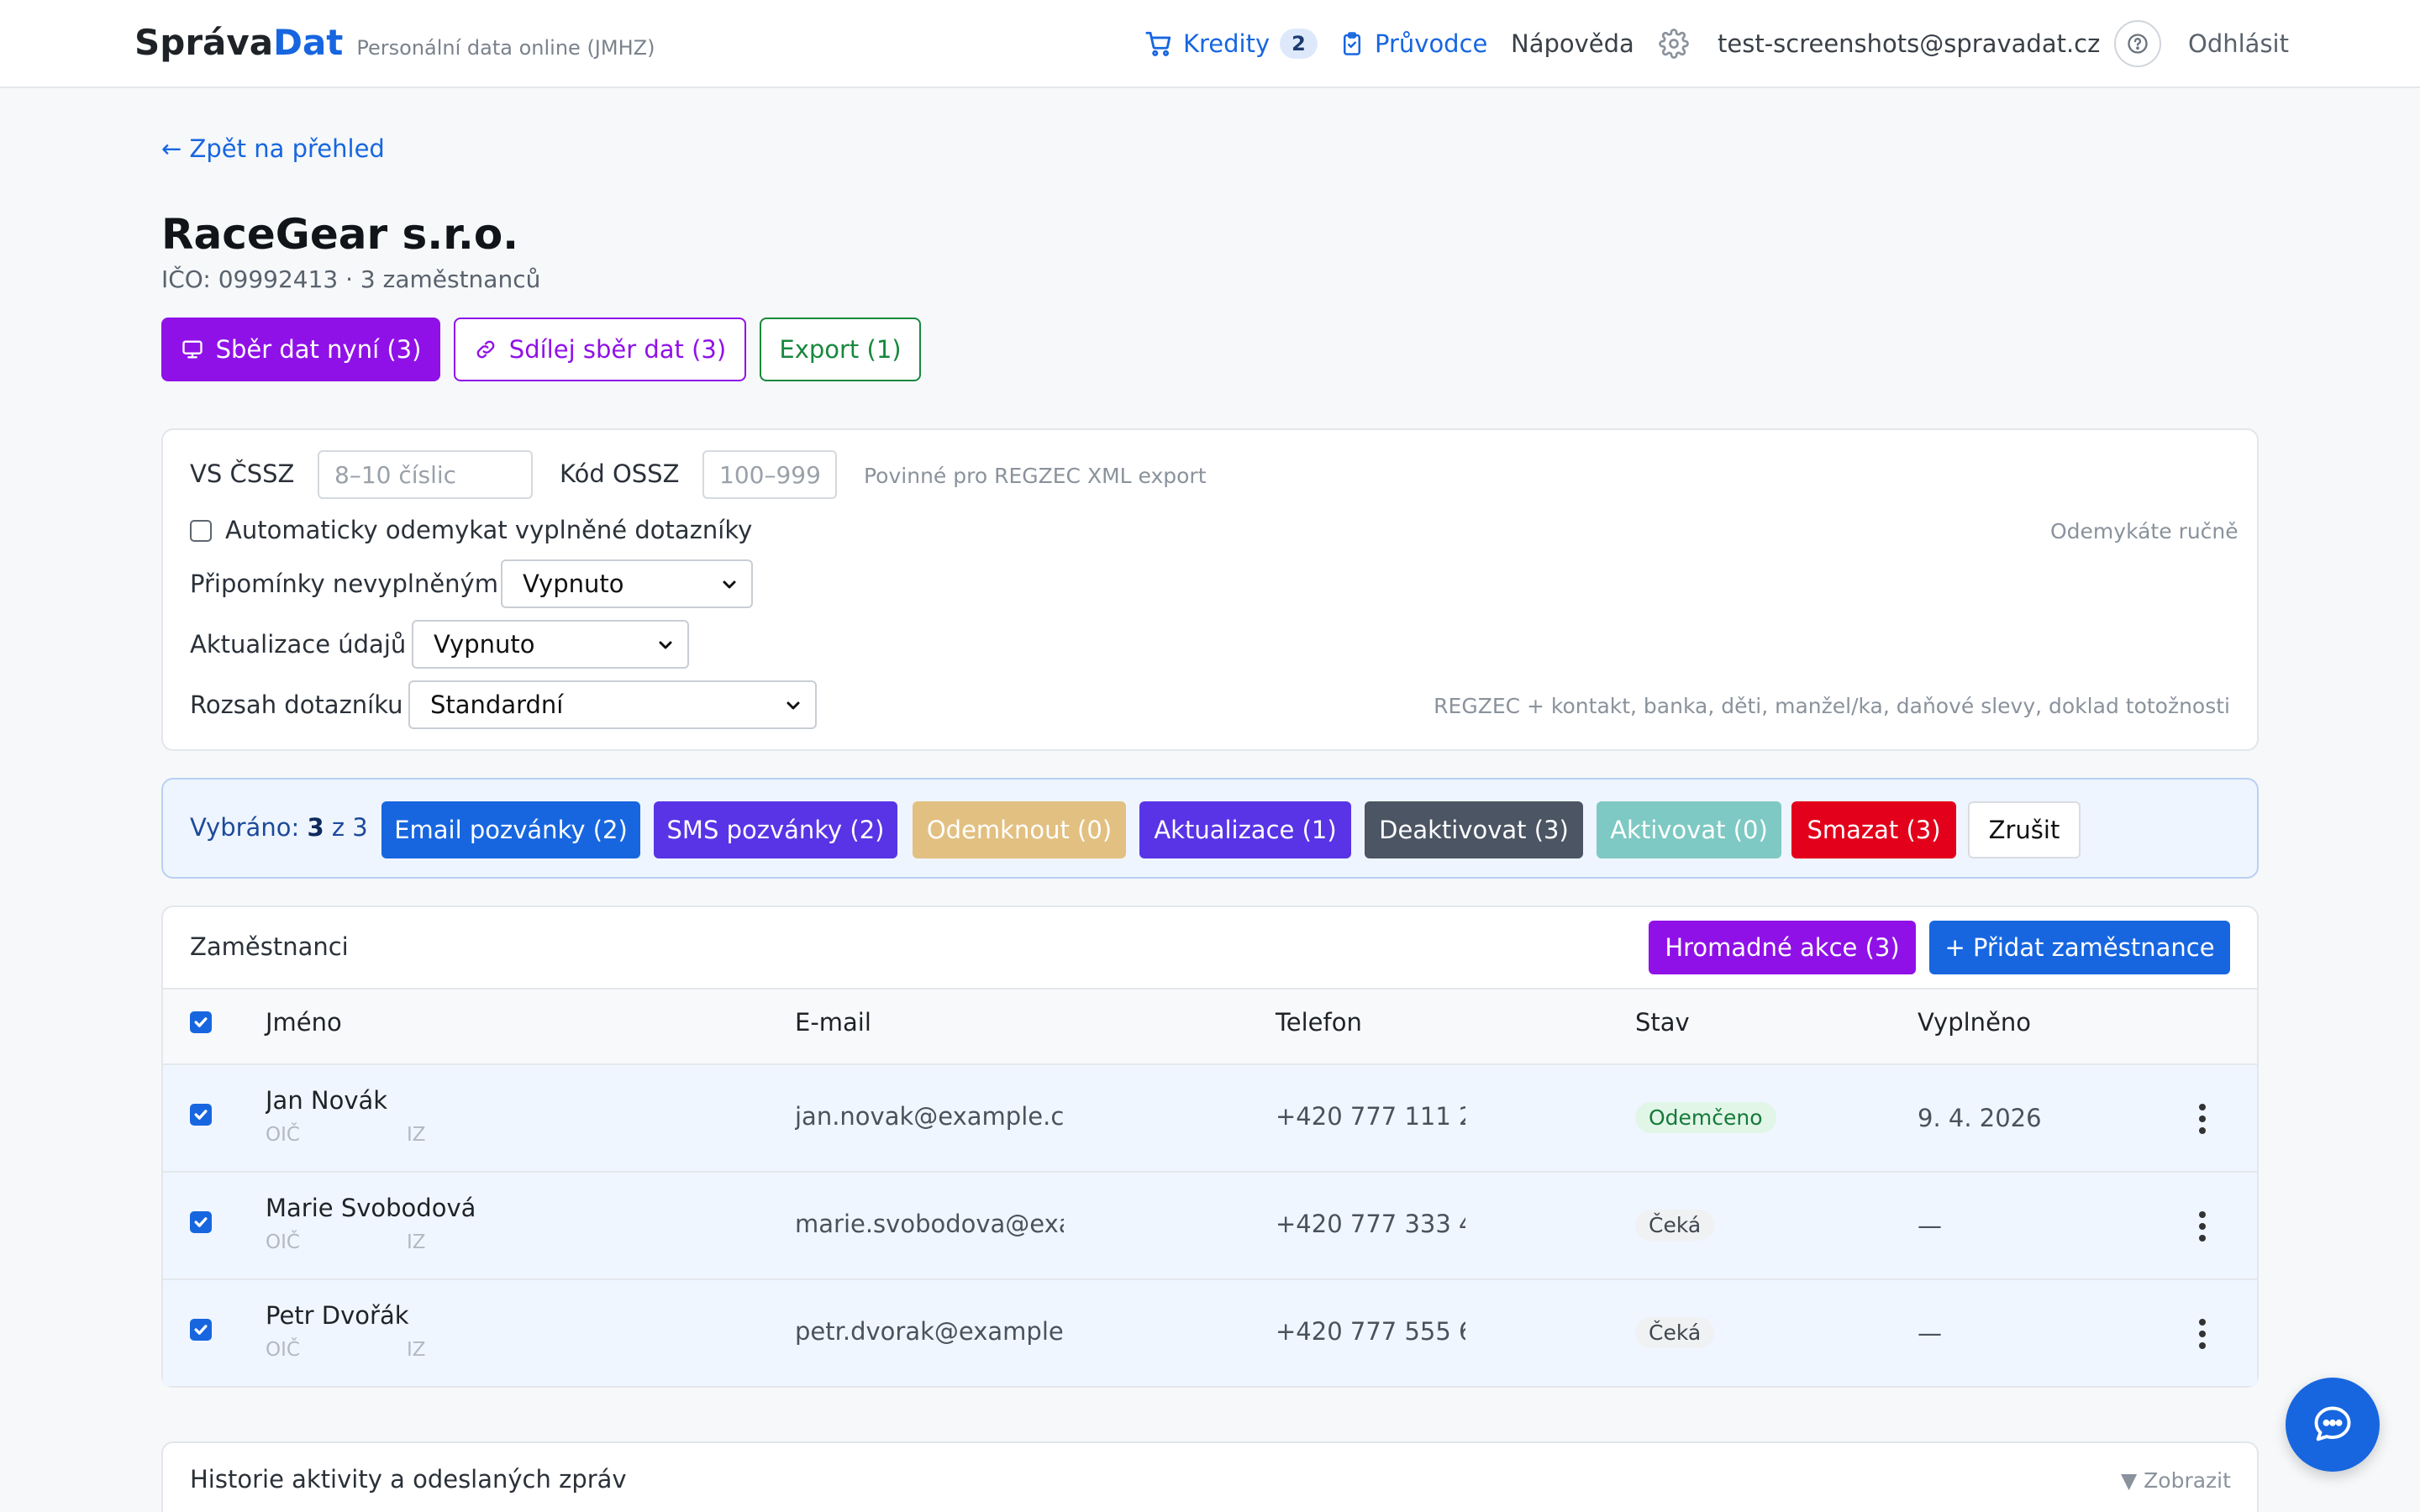  What do you see at coordinates (489, 530) in the screenshot?
I see `auto-unlock-label: Automaticky odemykat vyplněné dotazníky` at bounding box center [489, 530].